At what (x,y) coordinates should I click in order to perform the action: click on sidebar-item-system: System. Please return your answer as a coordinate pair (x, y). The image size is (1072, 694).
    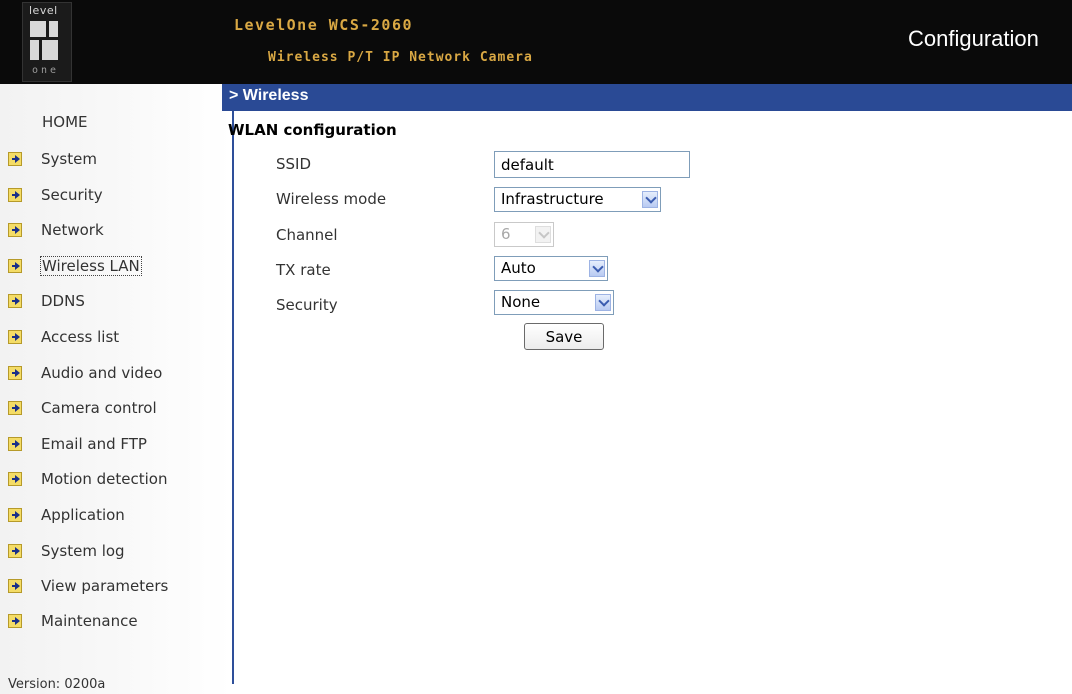
    Looking at the image, I should click on (52, 159).